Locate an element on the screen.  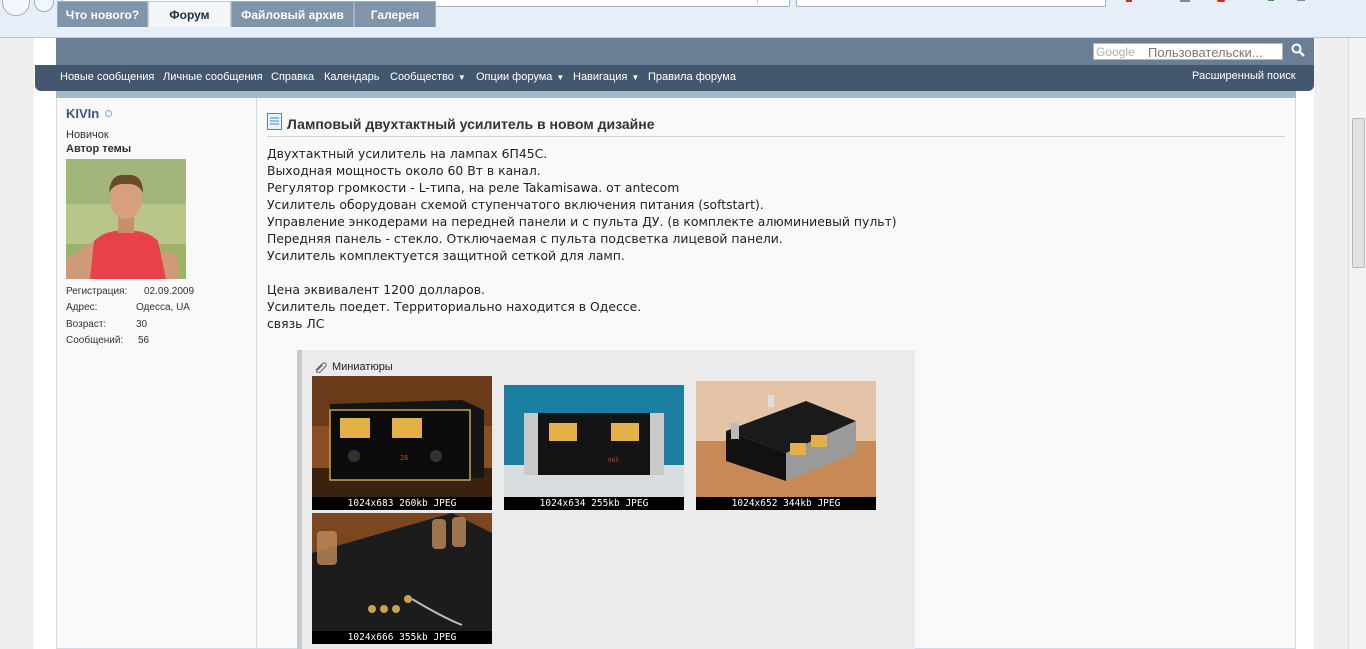
page-margin-right is located at coordinates (1331, 343).